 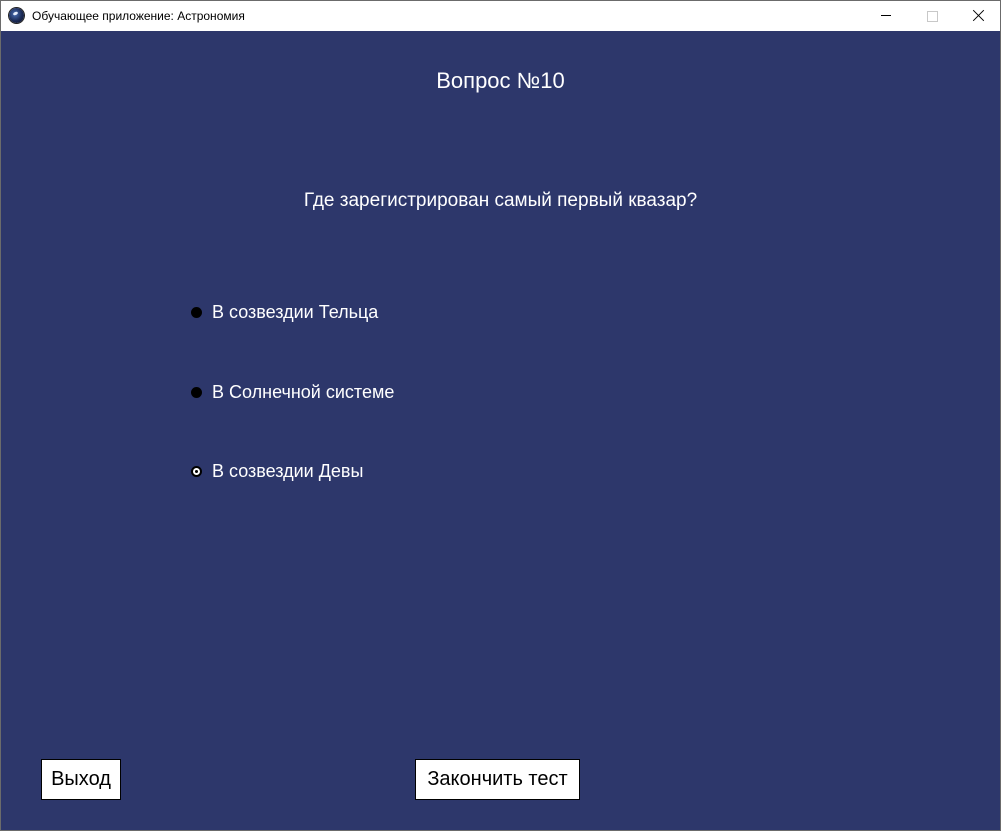 I want to click on maximize-icon, so click(x=932, y=16).